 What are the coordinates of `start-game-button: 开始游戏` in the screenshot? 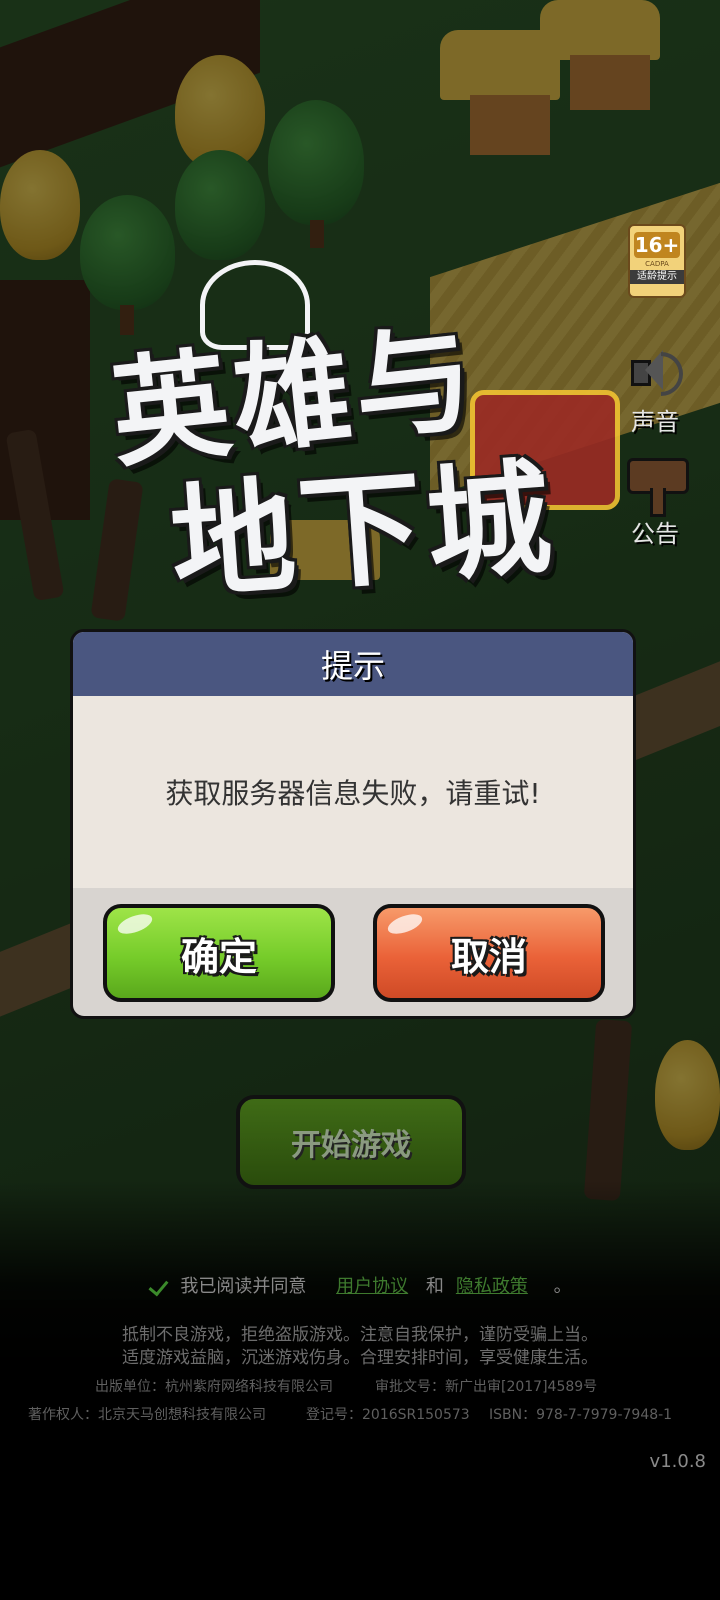 It's located at (351, 1142).